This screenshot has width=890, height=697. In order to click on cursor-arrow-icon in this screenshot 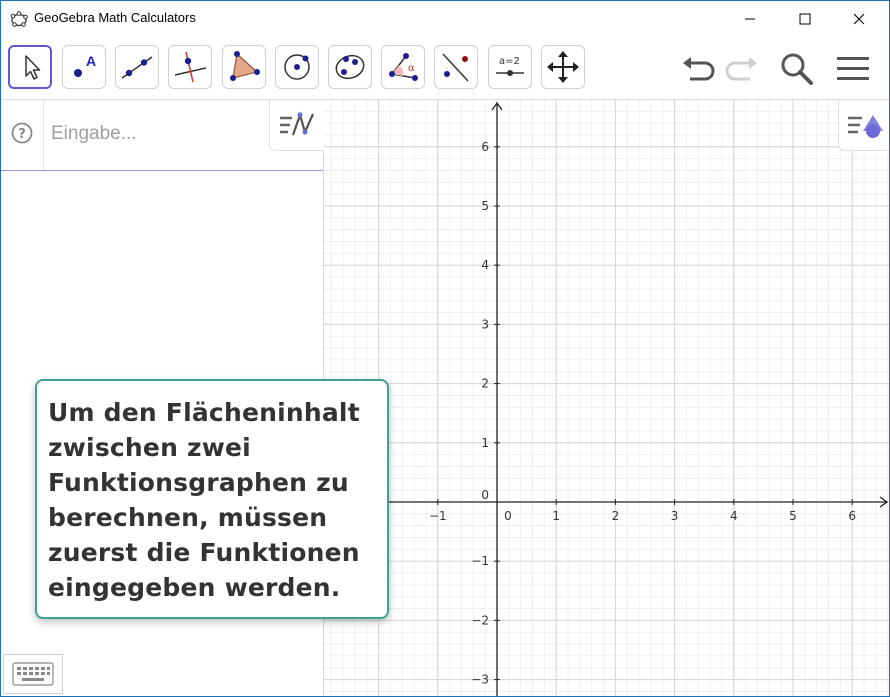, I will do `click(33, 67)`.